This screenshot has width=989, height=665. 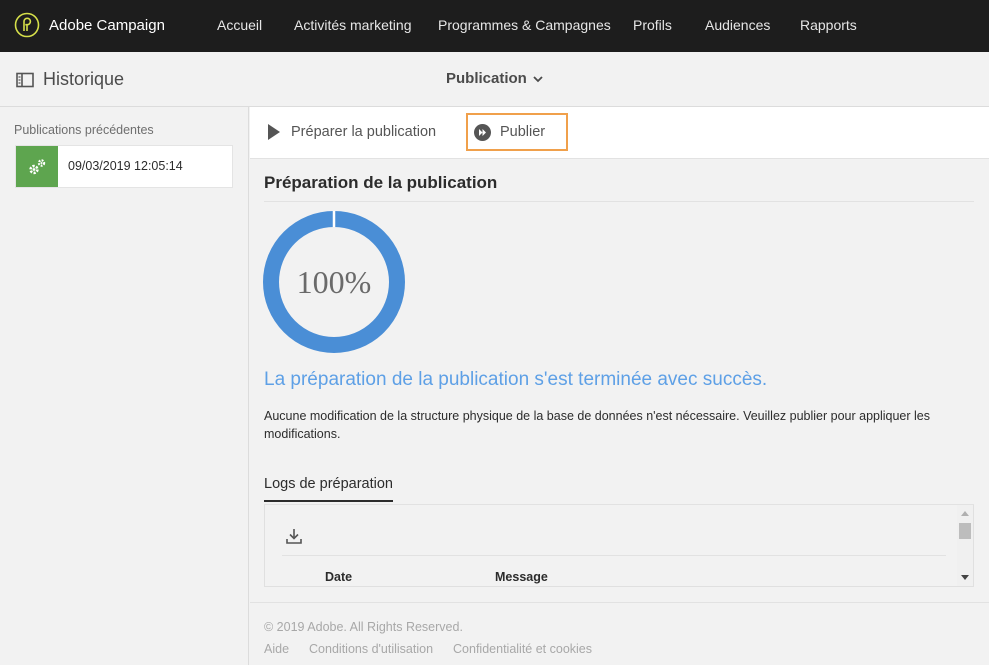 I want to click on section-title: Préparation de la publication, so click(x=381, y=182).